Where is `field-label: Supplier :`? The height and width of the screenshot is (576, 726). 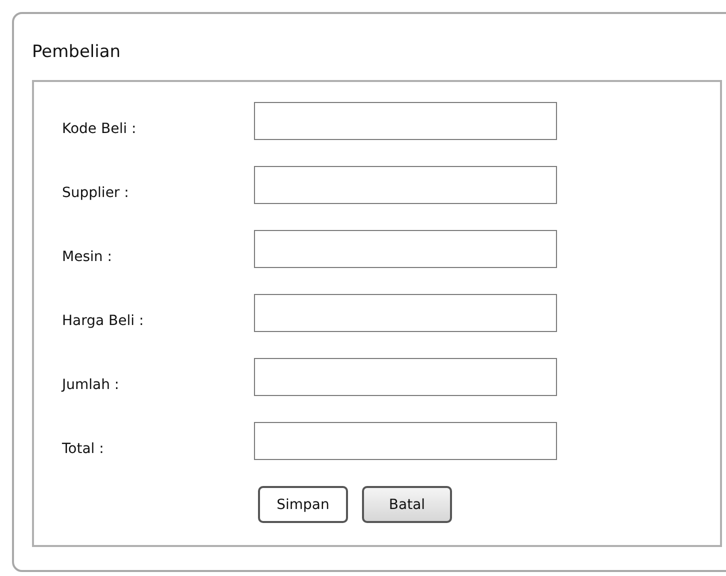 field-label: Supplier : is located at coordinates (96, 192).